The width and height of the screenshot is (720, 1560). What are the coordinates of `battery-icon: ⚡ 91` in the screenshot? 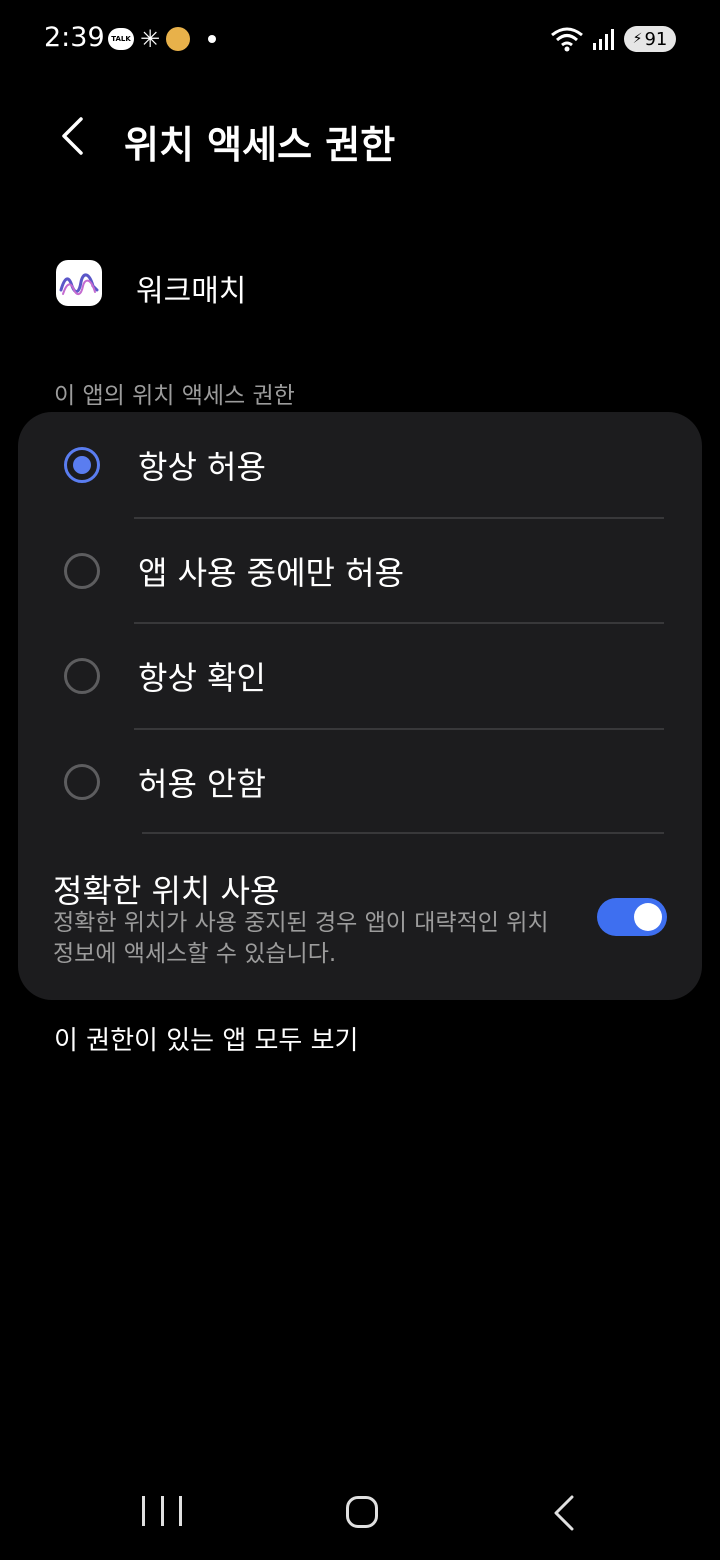 It's located at (650, 39).